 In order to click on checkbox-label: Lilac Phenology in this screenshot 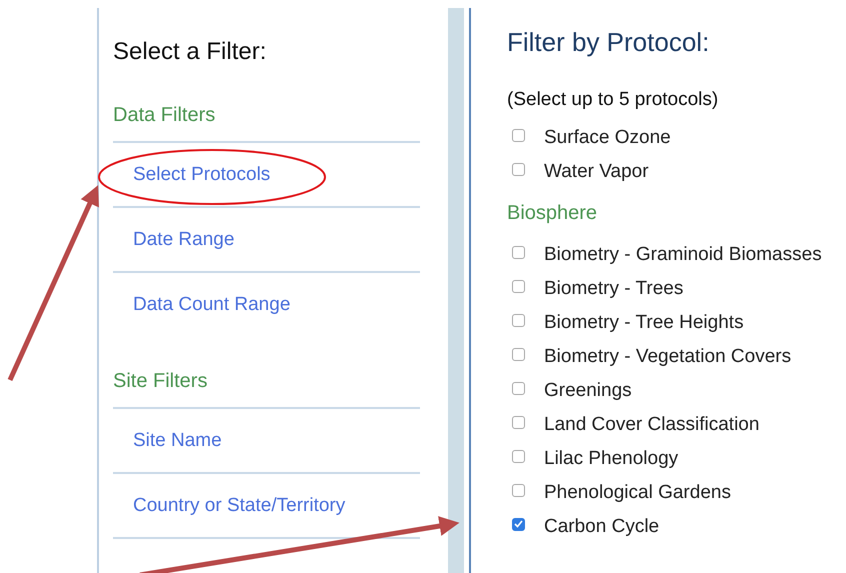, I will do `click(611, 459)`.